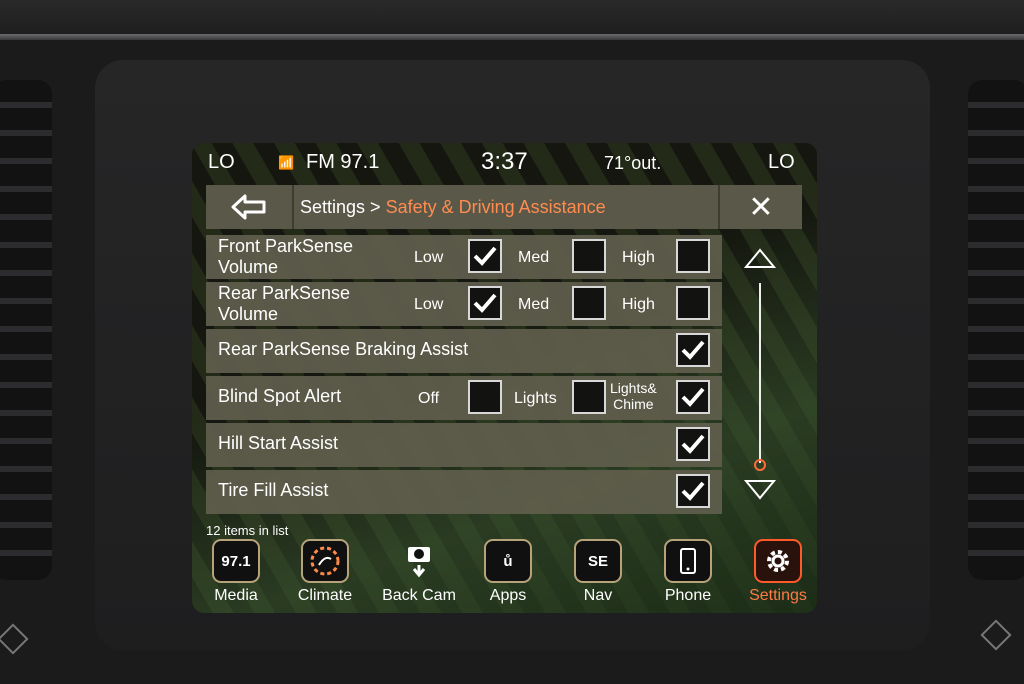 The height and width of the screenshot is (684, 1024). What do you see at coordinates (633, 163) in the screenshot?
I see `outside-temperature: 71°out.` at bounding box center [633, 163].